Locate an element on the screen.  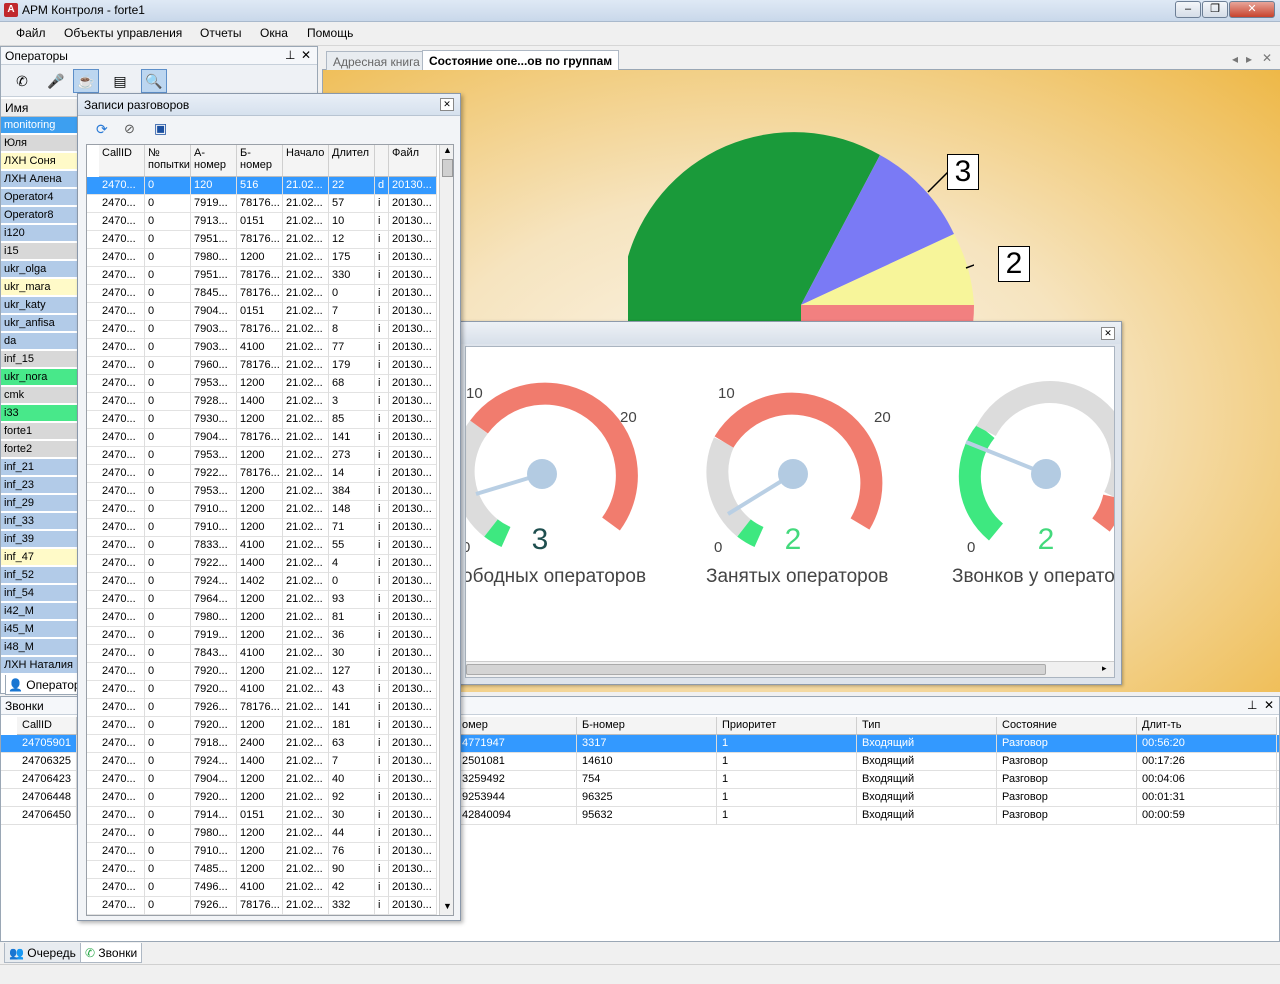
operator-item: inf_29 is located at coordinates (39, 503).